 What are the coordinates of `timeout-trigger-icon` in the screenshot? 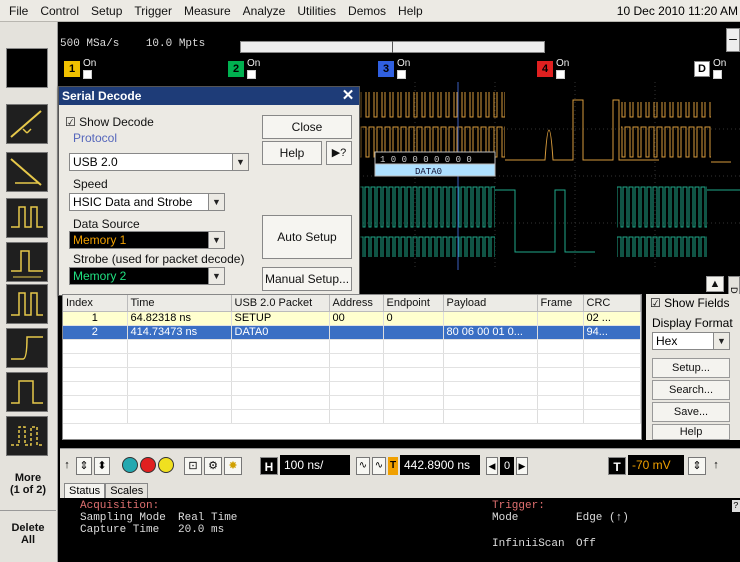 It's located at (27, 436).